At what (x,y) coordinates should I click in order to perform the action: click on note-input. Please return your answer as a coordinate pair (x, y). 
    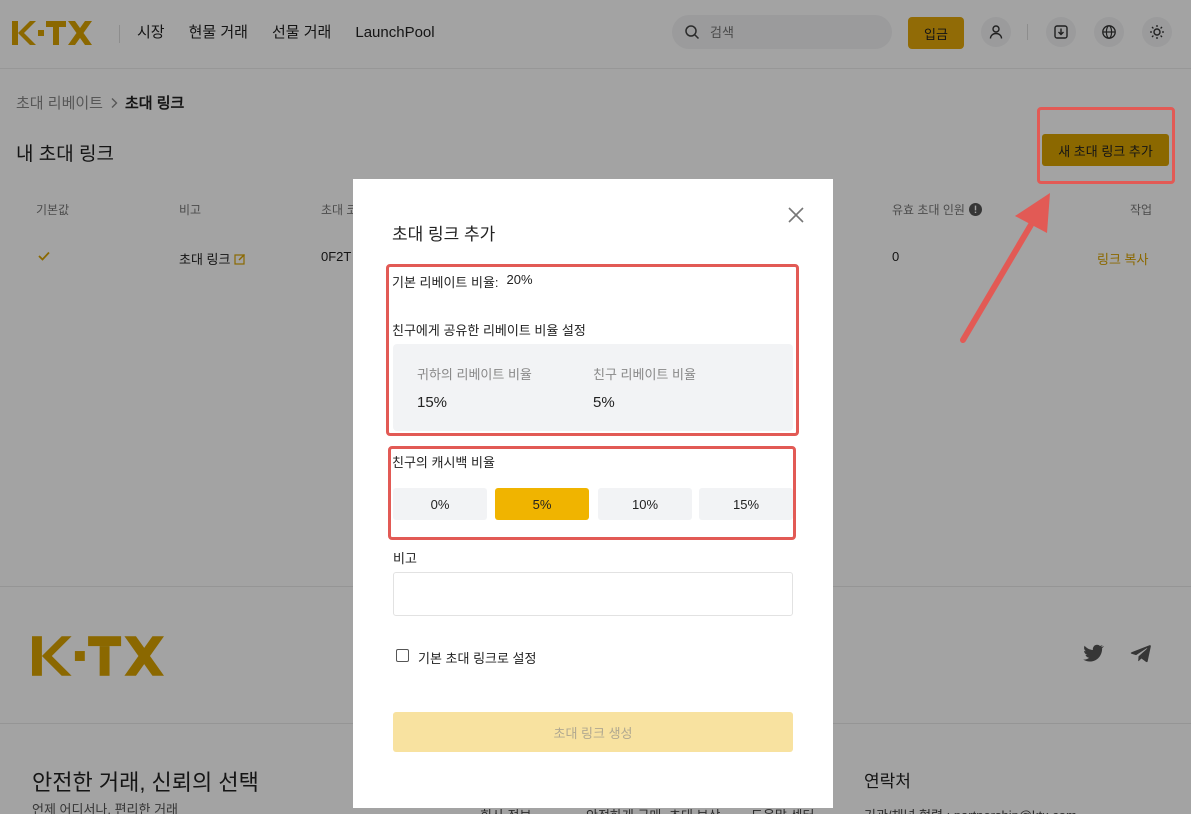
    Looking at the image, I should click on (593, 594).